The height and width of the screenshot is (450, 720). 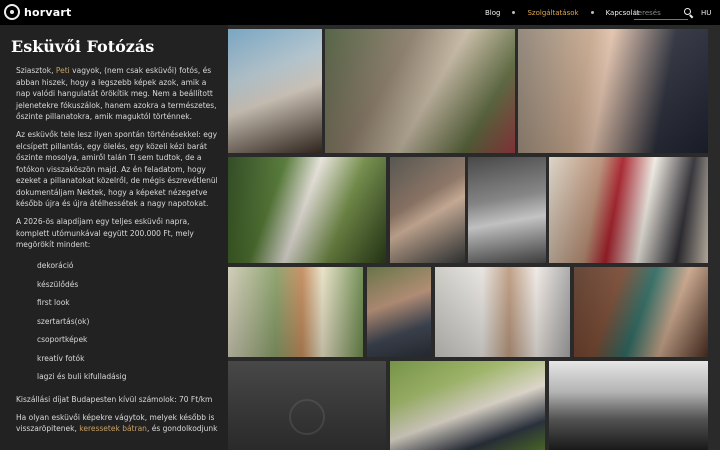 I want to click on main-nav: Blog Szolgáltatások Kapcsolat, so click(x=562, y=12).